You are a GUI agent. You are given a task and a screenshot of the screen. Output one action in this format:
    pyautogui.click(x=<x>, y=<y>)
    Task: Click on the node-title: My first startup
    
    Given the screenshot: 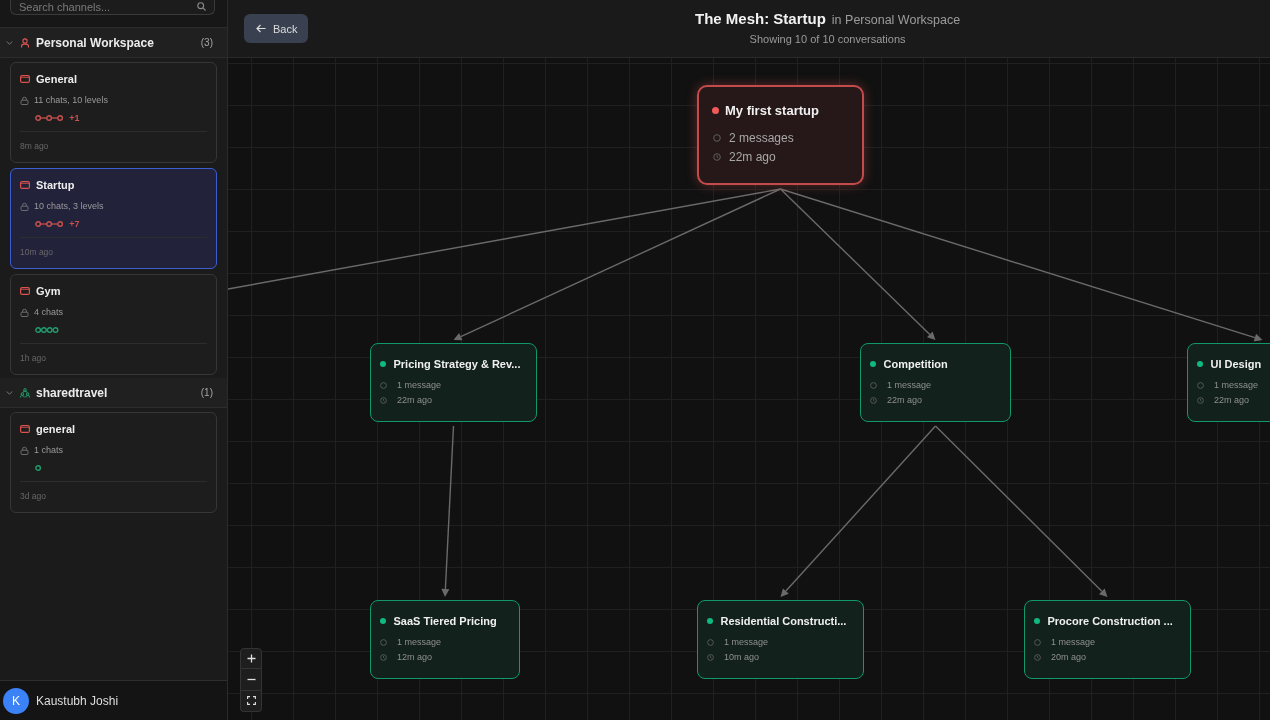 What is the action you would take?
    pyautogui.click(x=772, y=110)
    